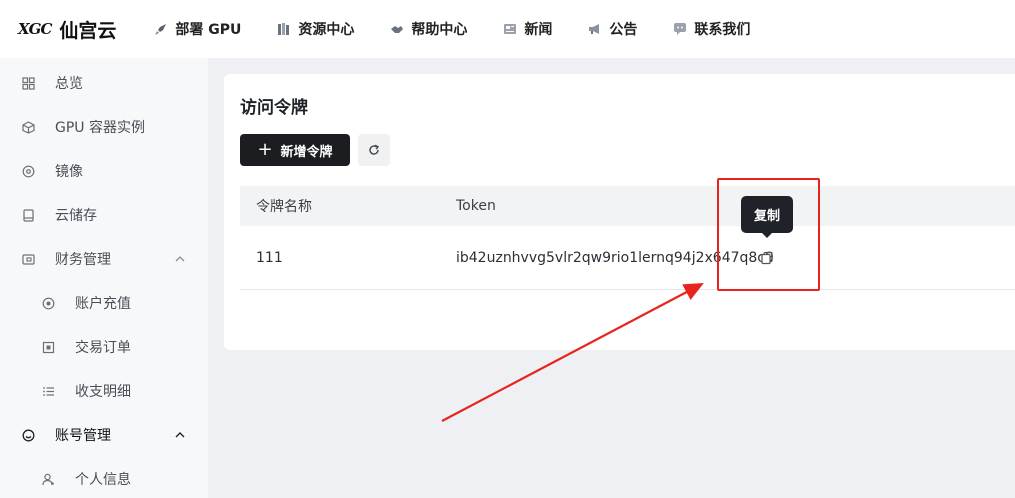 This screenshot has width=1015, height=498. I want to click on sidebar-item-gpu-instances: GPU 容器实例, so click(104, 127).